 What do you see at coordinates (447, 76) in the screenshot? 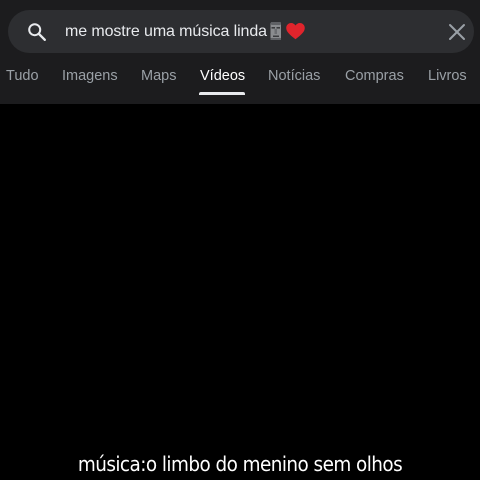
I see `tab-livros: Livros` at bounding box center [447, 76].